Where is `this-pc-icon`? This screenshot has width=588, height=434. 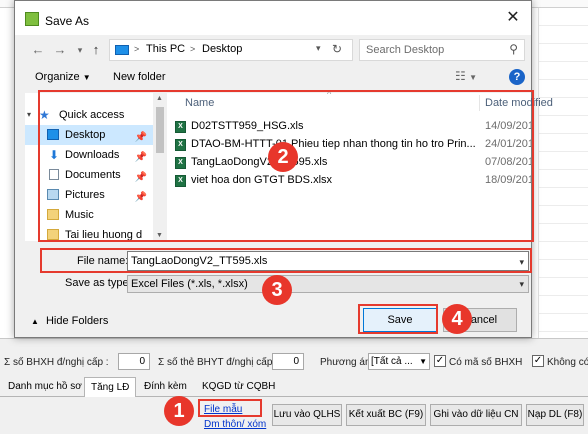
this-pc-icon is located at coordinates (122, 50).